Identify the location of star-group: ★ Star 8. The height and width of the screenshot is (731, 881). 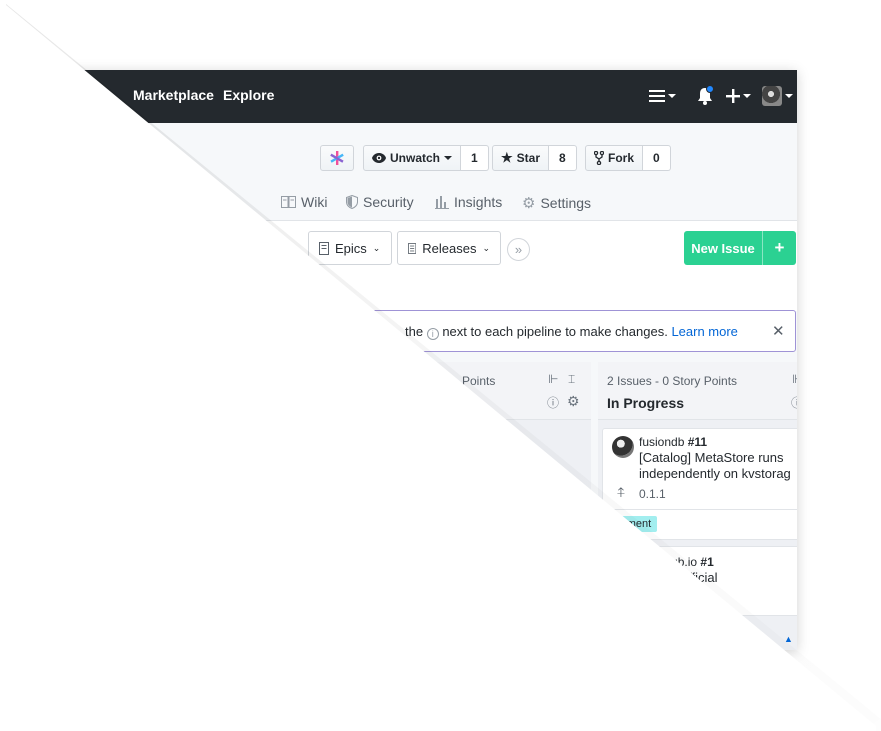
(534, 158).